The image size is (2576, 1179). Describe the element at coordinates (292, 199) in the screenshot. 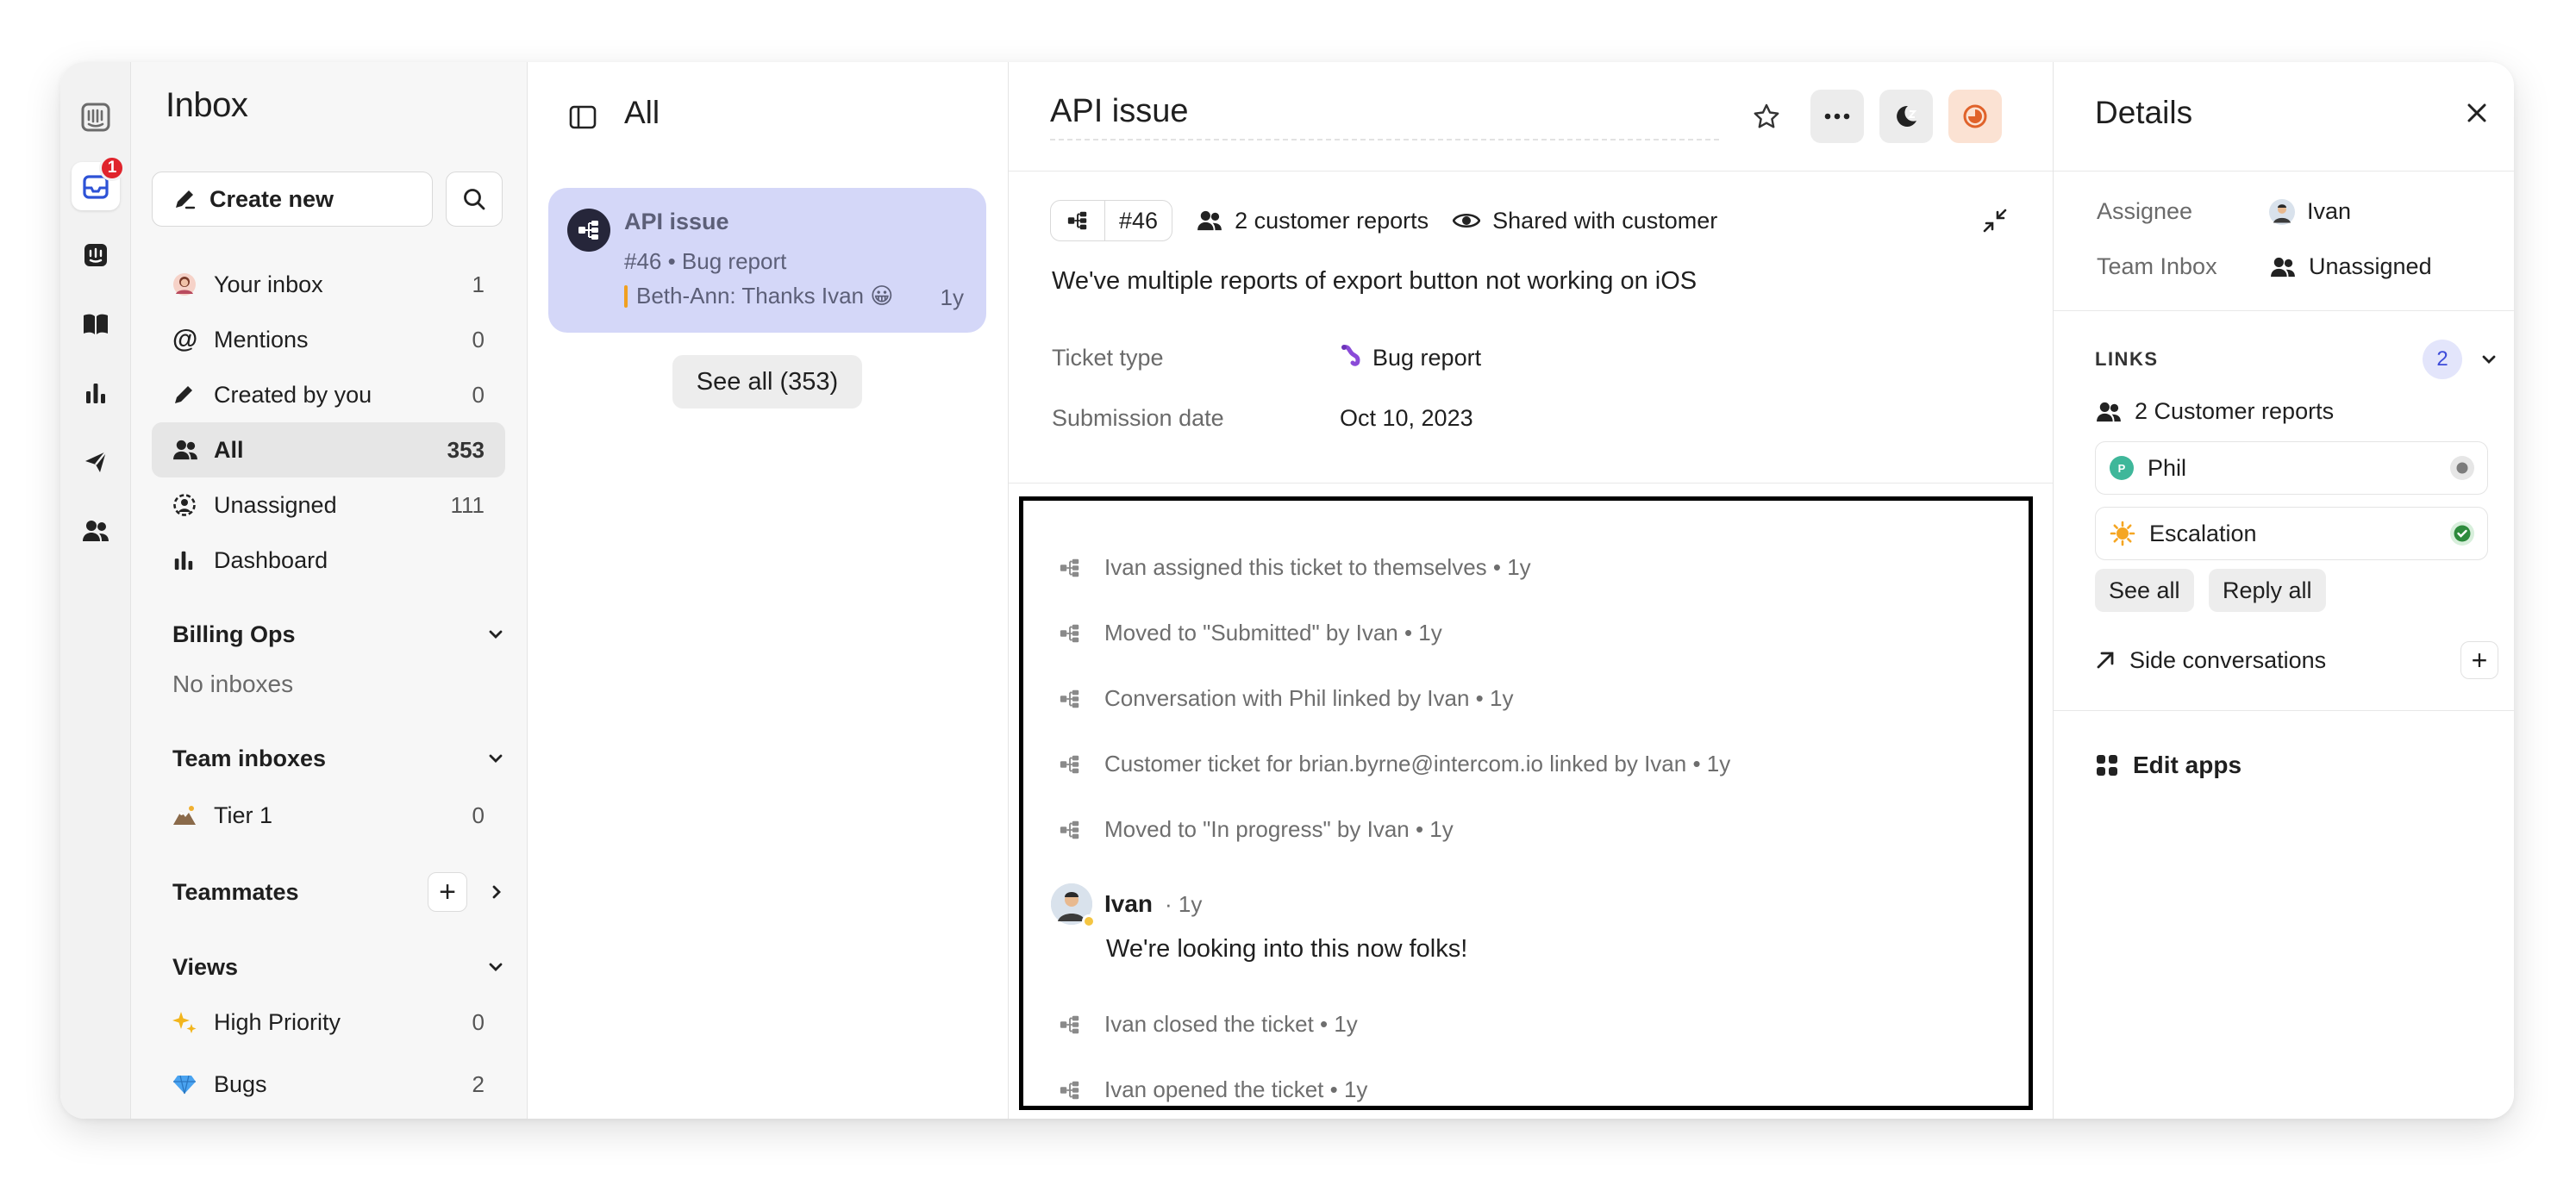

I see `create-new-button: Create new` at that location.